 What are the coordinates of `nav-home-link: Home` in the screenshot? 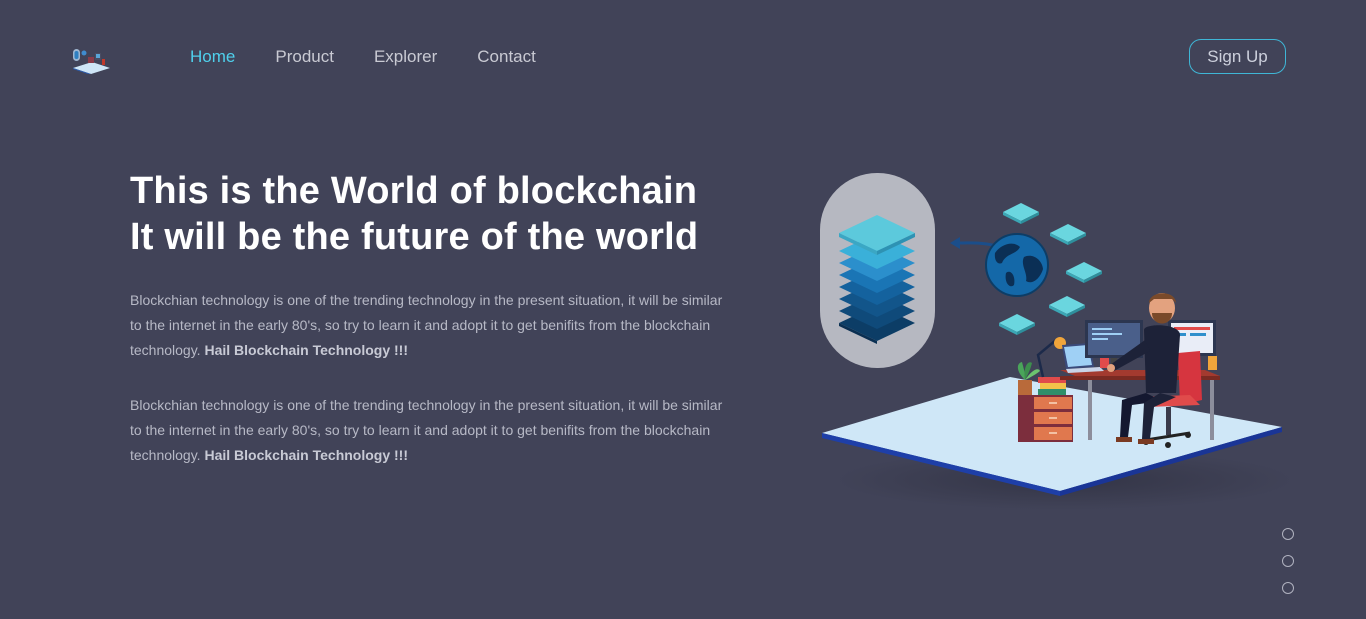 It's located at (212, 57).